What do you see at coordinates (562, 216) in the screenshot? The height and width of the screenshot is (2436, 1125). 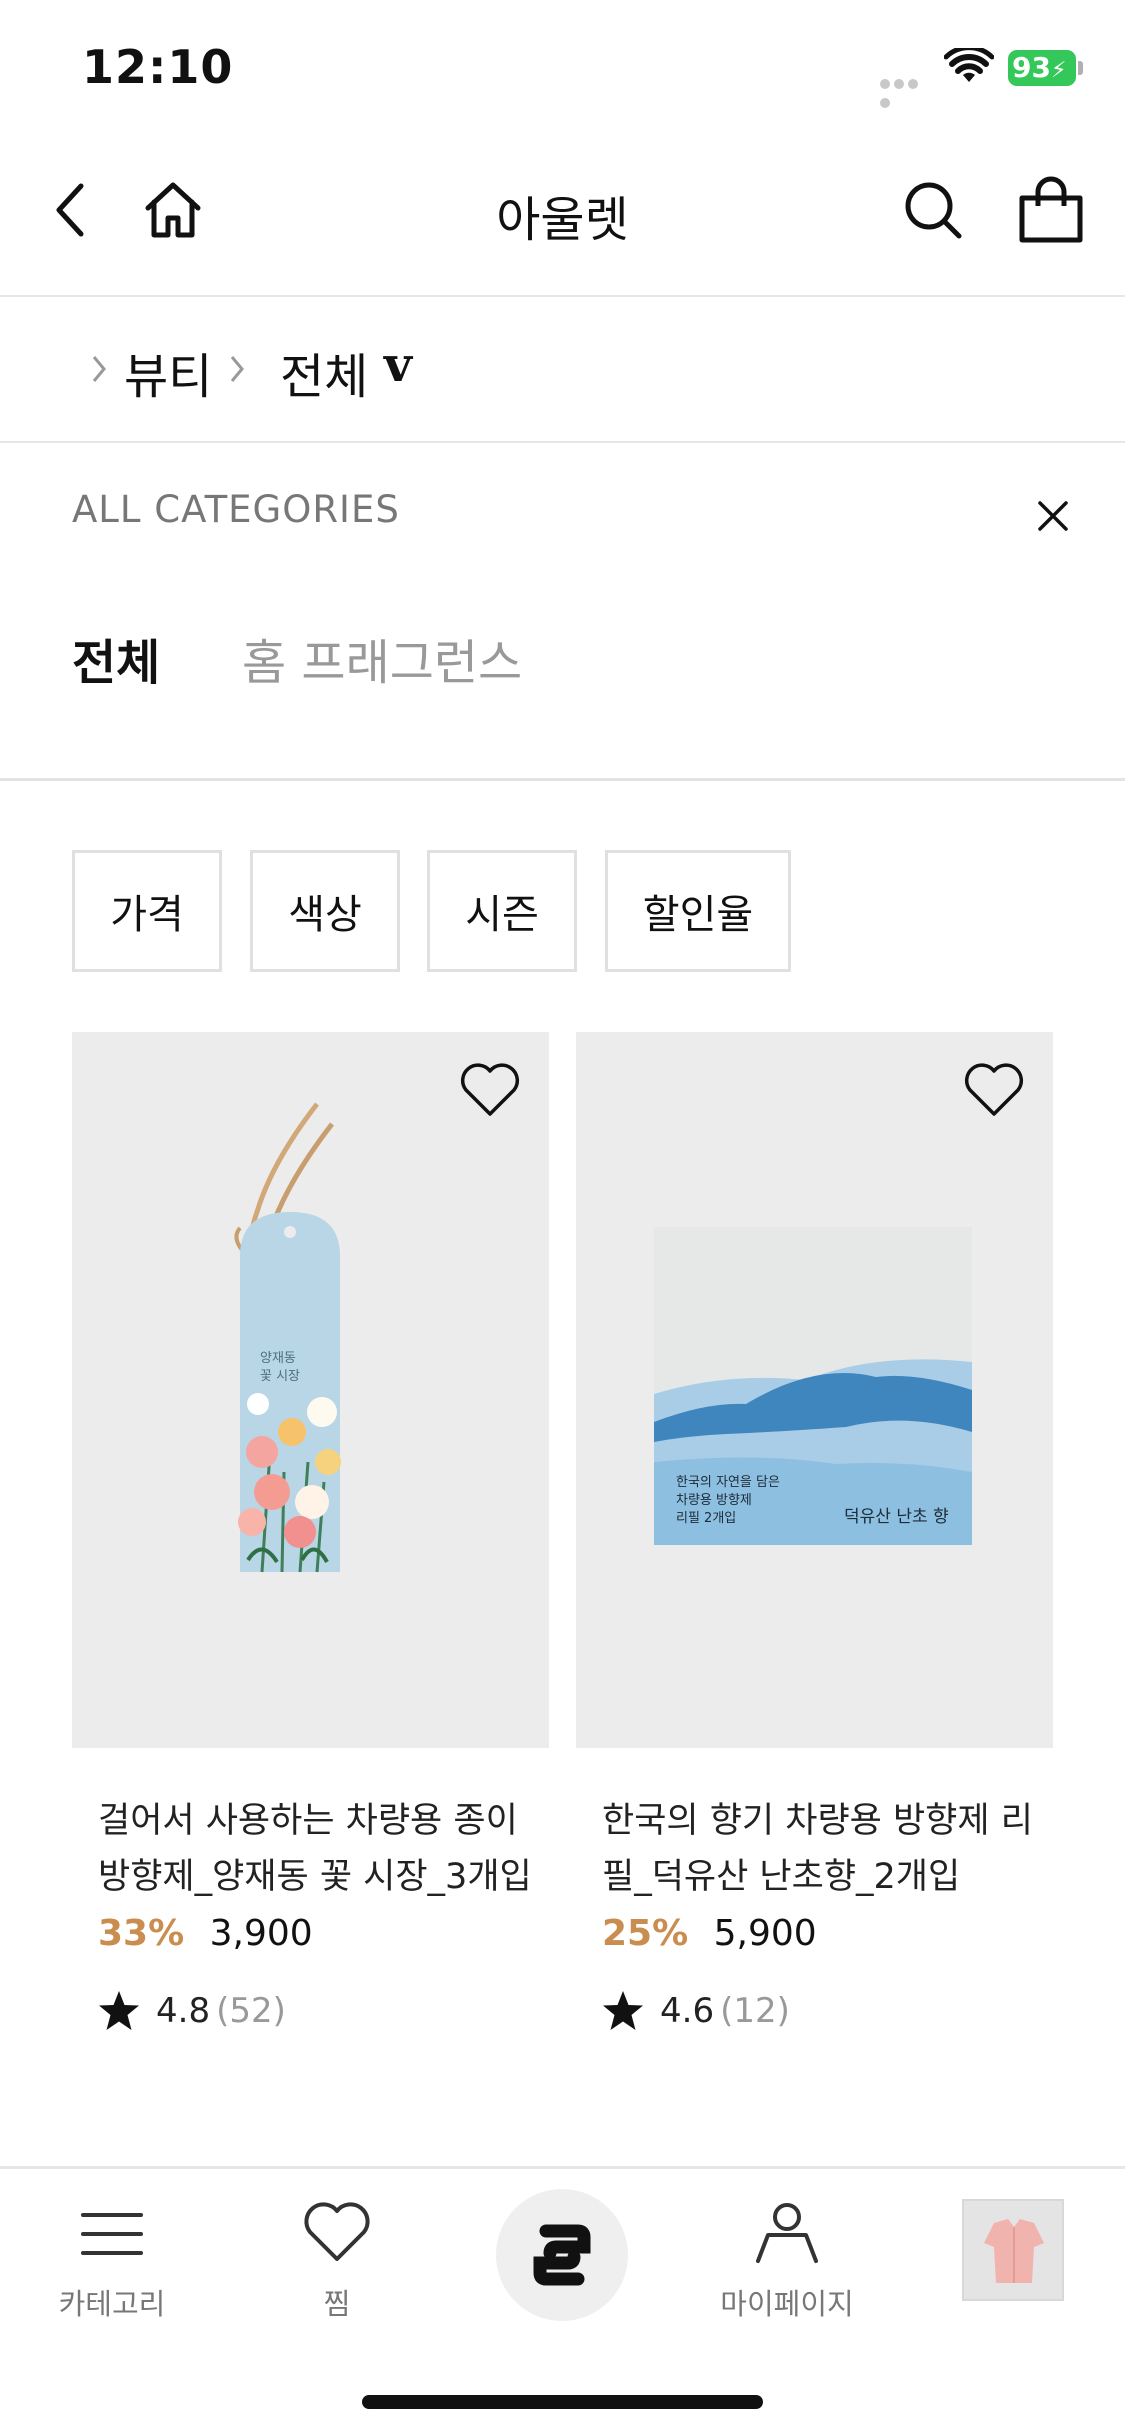 I see `top-navigation: 아울렛` at bounding box center [562, 216].